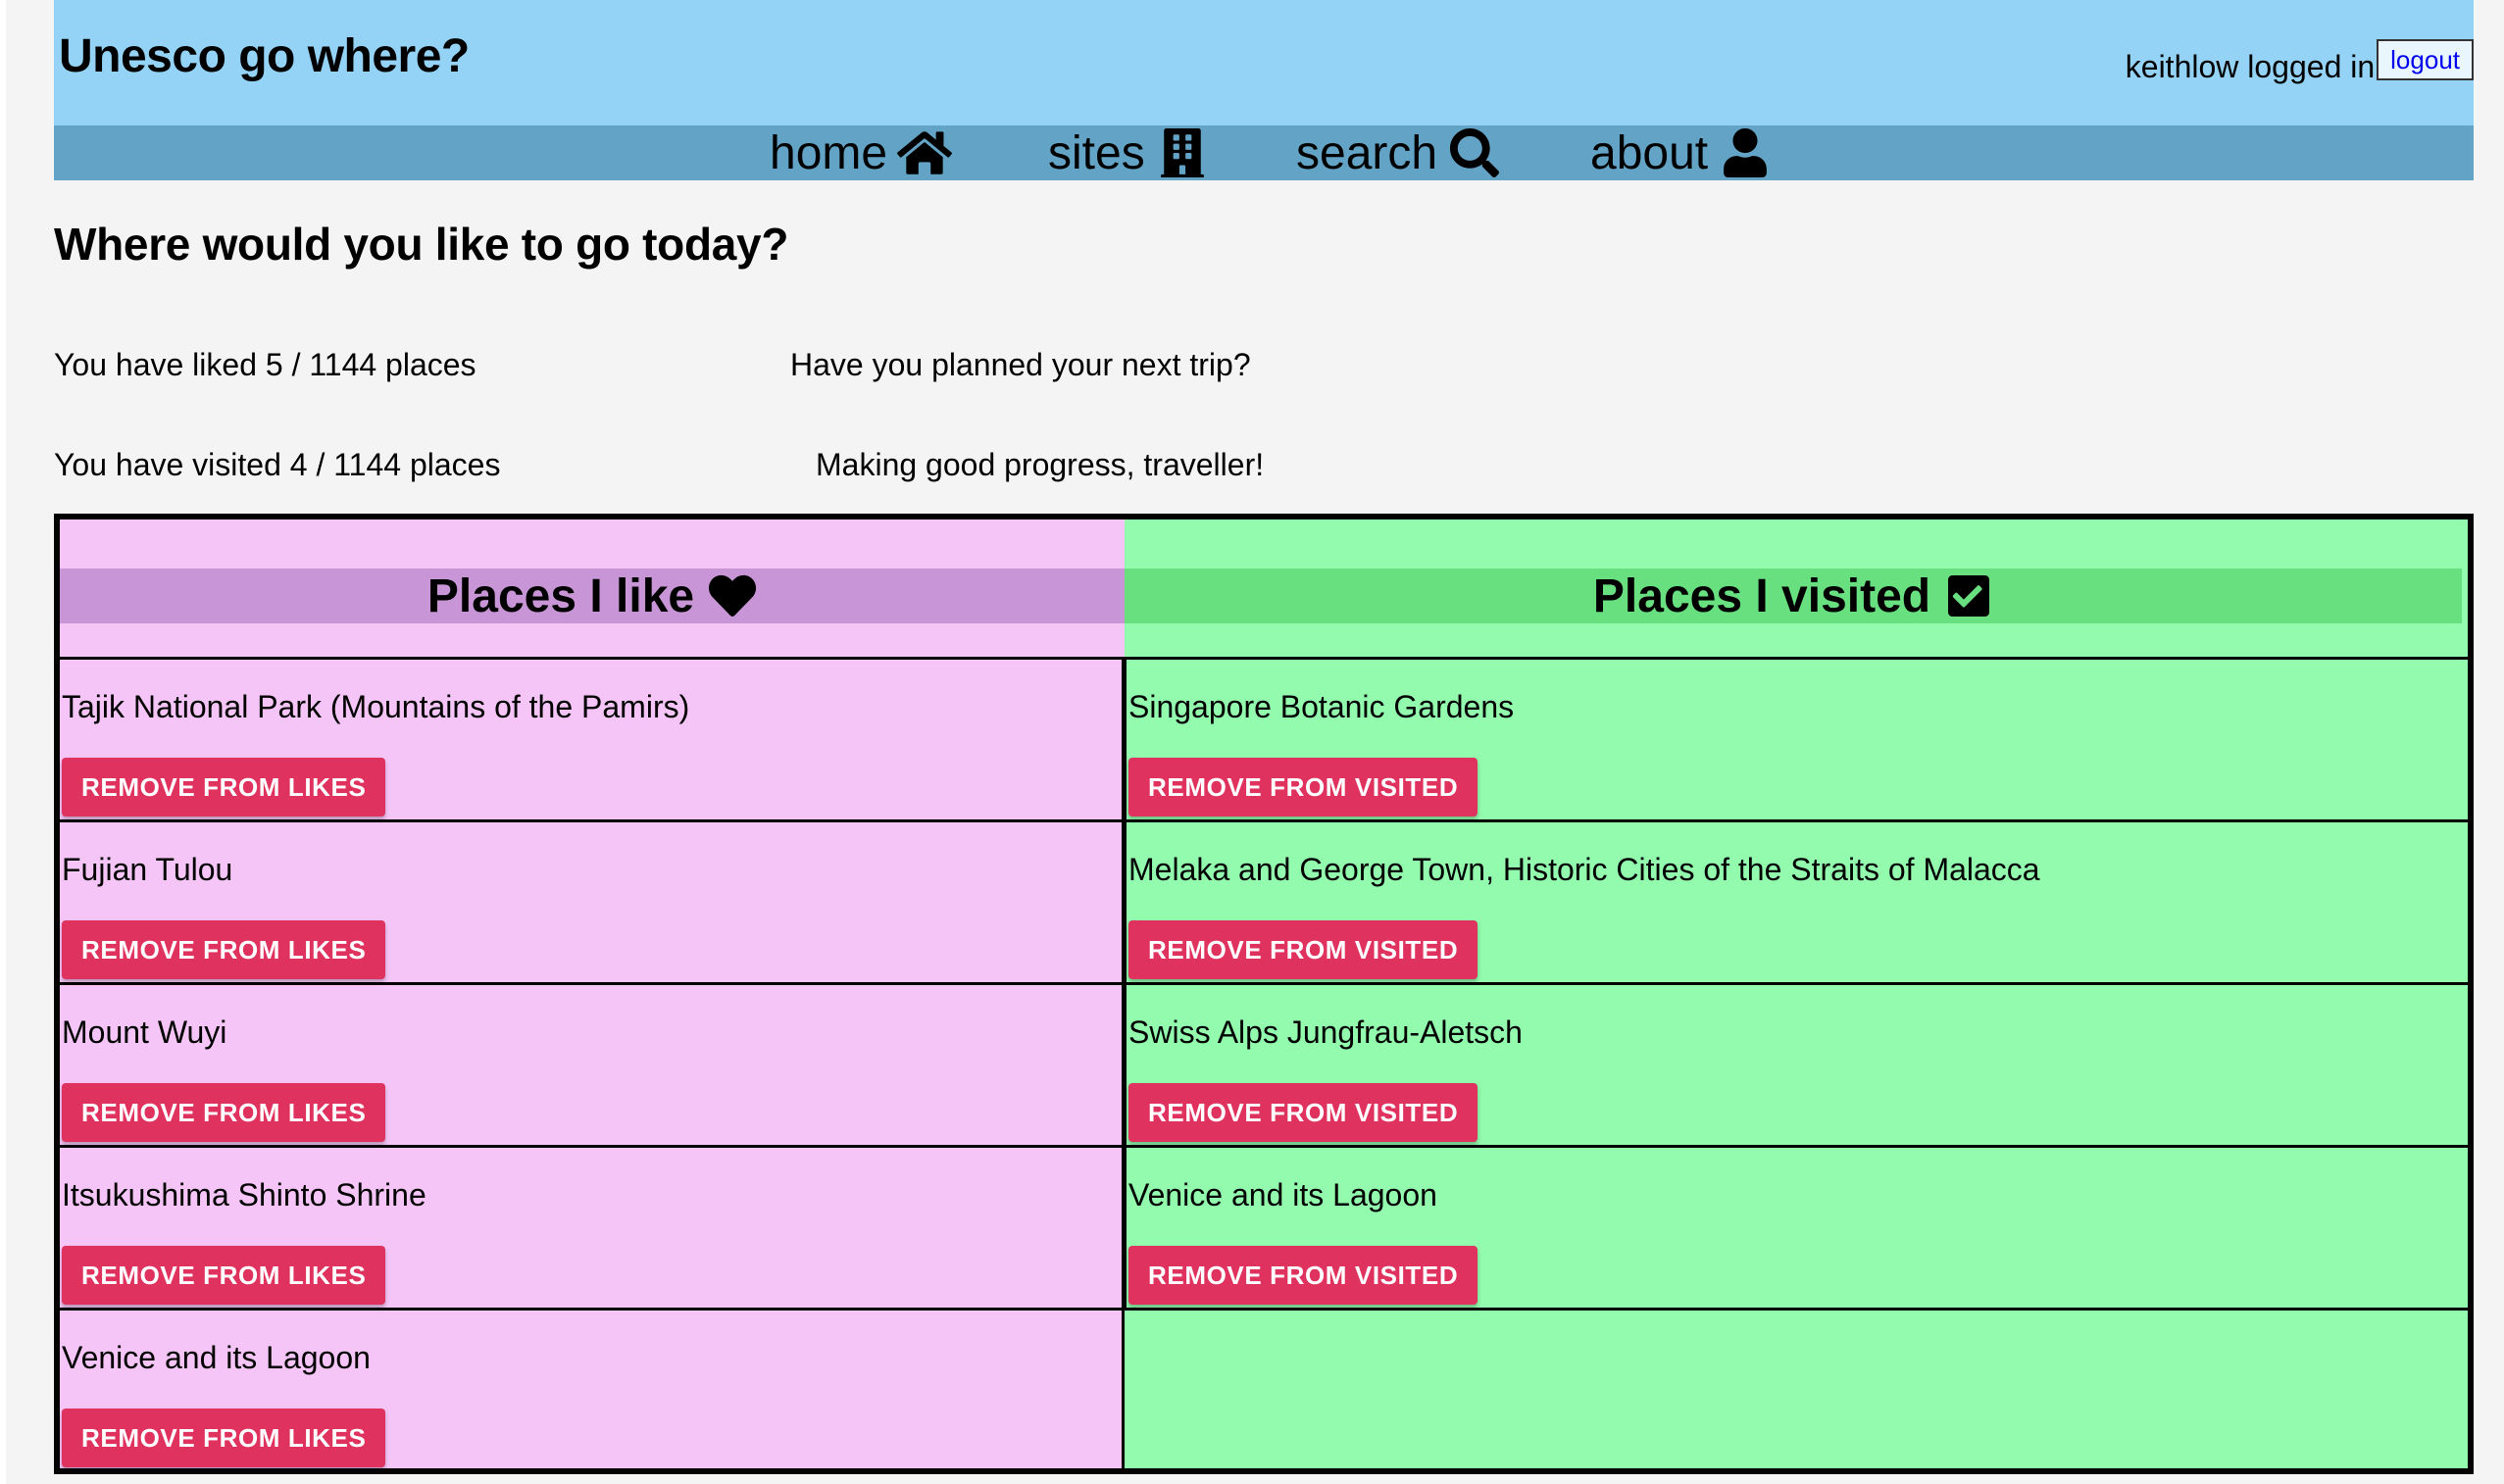  I want to click on place-name: Singapore Botanic Gardens, so click(1321, 707).